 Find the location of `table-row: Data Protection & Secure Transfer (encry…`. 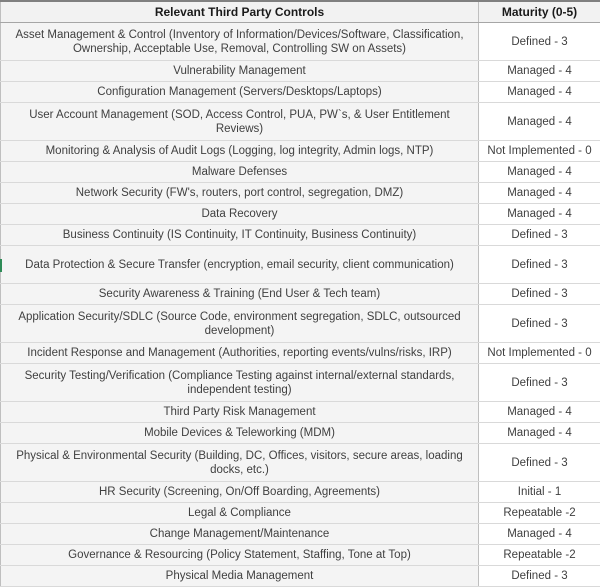

table-row: Data Protection & Secure Transfer (encry… is located at coordinates (300, 265).